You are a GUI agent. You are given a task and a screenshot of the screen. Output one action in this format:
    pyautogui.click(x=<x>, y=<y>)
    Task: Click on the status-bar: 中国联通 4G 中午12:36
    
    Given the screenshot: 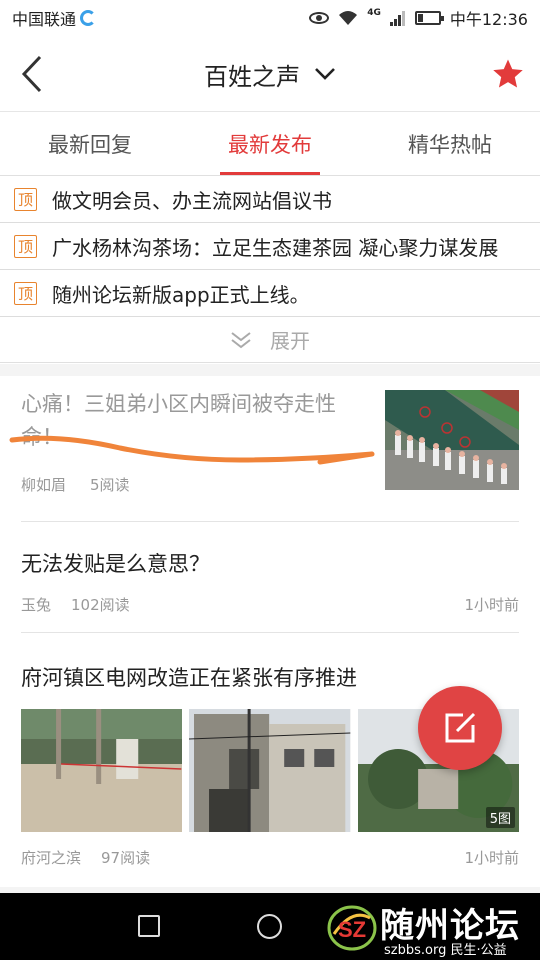 What is the action you would take?
    pyautogui.click(x=270, y=18)
    